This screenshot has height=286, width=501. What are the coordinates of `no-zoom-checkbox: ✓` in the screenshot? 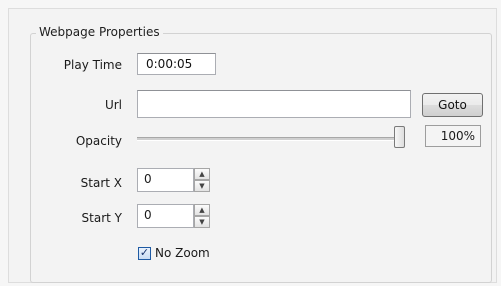 It's located at (144, 253).